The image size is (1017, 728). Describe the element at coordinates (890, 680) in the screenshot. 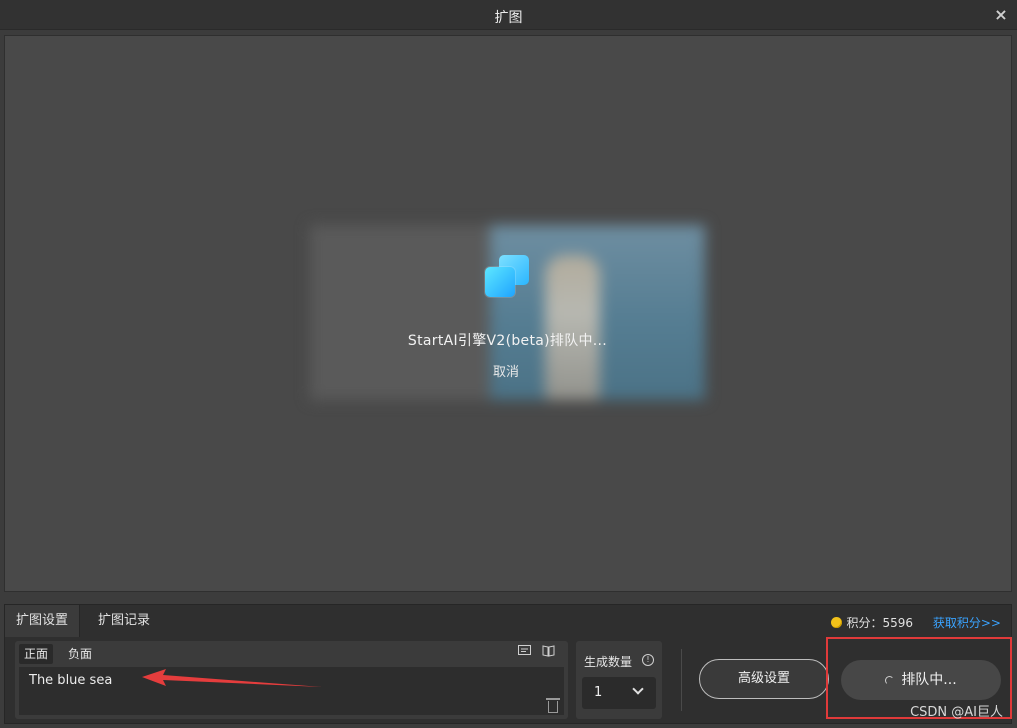

I see `spinner-icon` at that location.